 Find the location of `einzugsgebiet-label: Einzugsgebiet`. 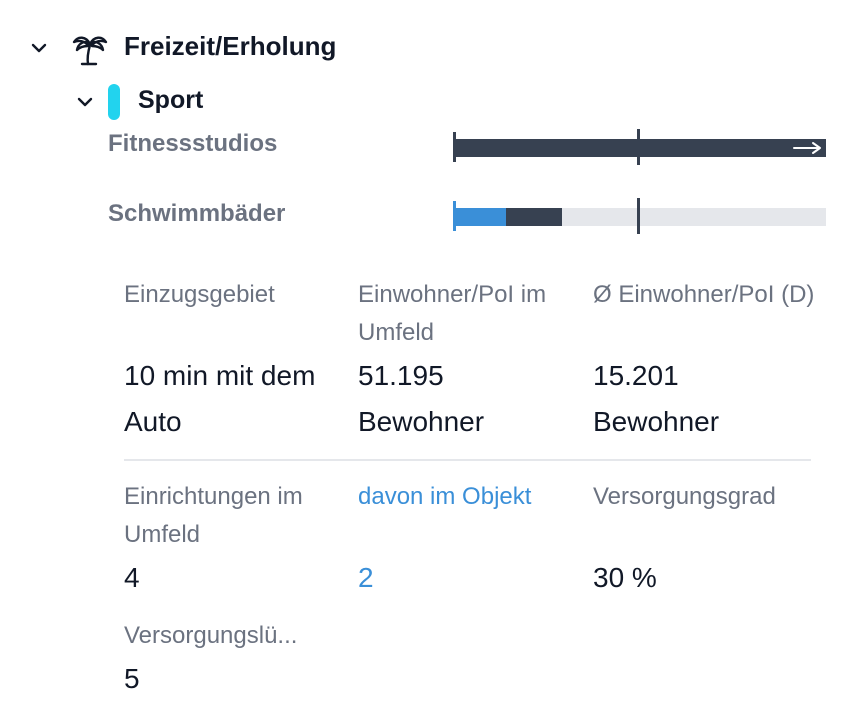

einzugsgebiet-label: Einzugsgebiet is located at coordinates (199, 294).